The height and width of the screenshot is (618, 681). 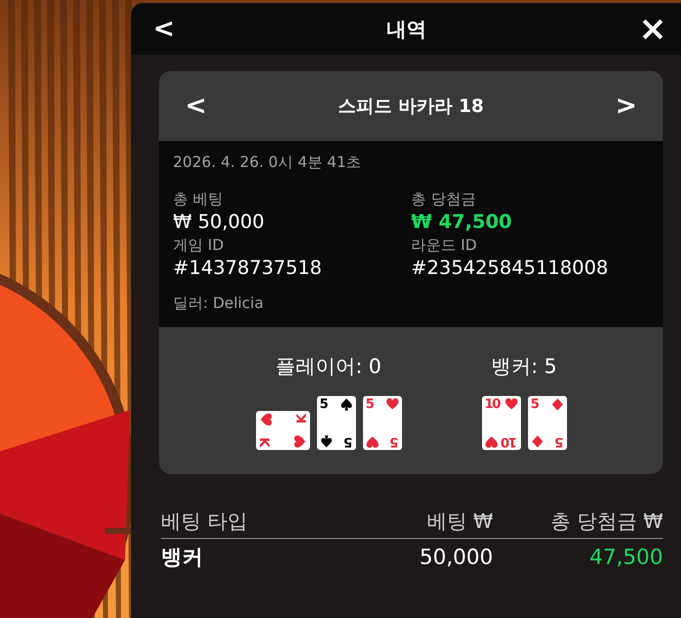 I want to click on field-value: ₩ 50,000, so click(x=219, y=222).